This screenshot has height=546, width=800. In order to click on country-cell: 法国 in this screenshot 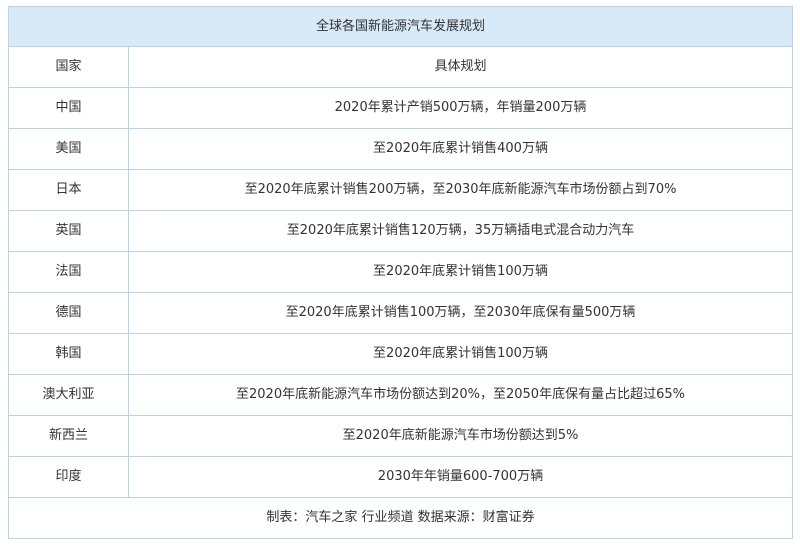, I will do `click(68, 272)`.